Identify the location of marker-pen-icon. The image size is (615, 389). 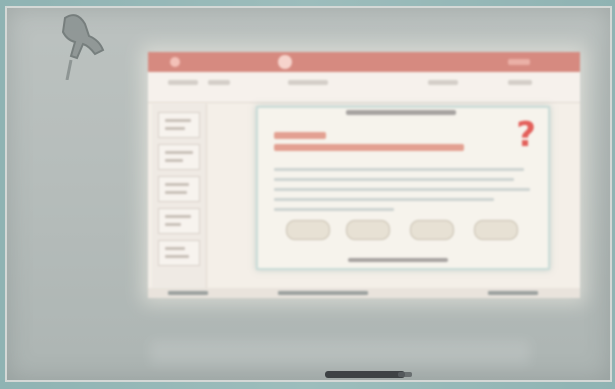
(365, 374).